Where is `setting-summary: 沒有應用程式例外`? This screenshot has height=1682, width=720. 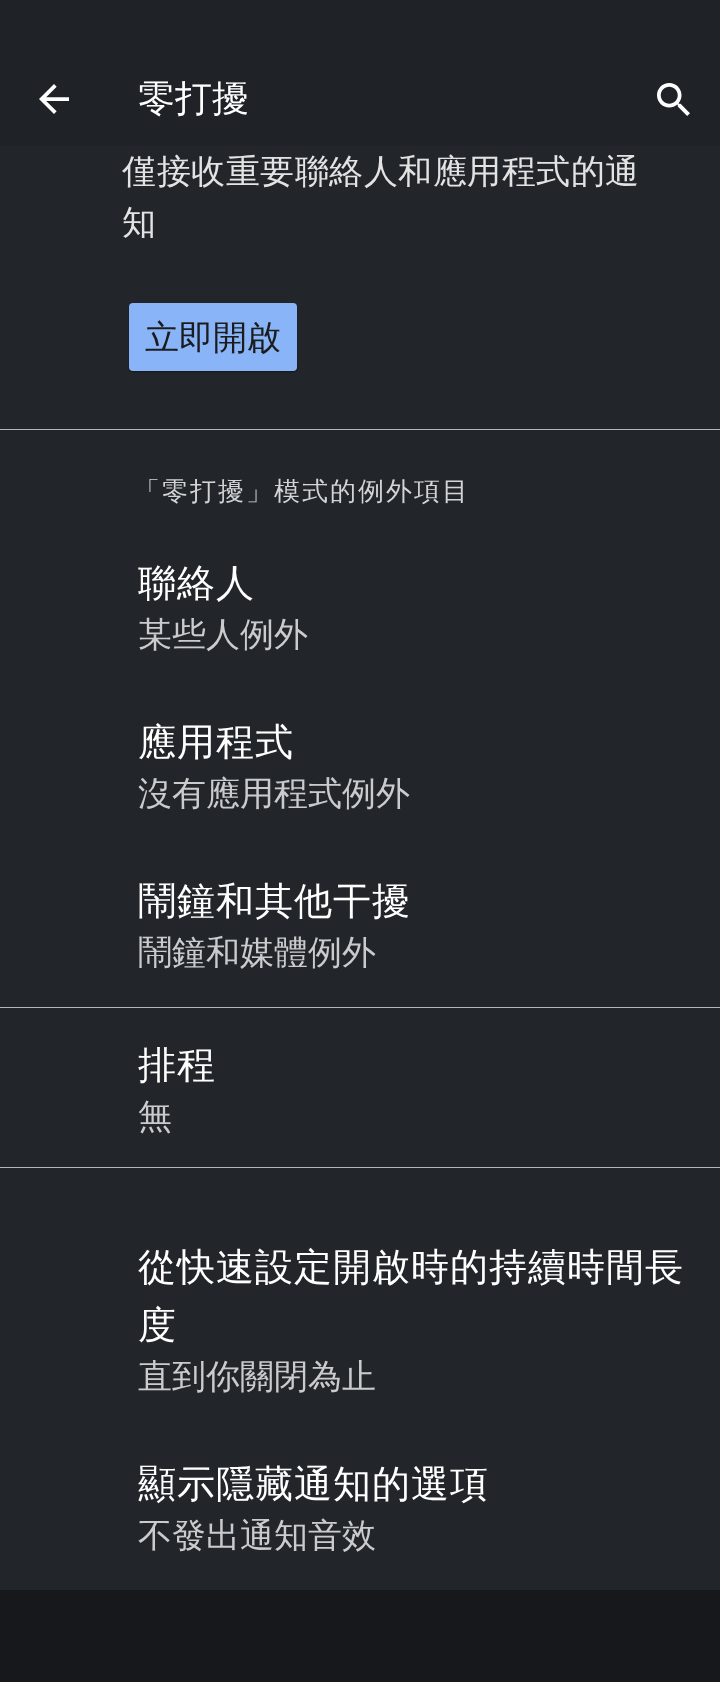 setting-summary: 沒有應用程式例外 is located at coordinates (274, 793).